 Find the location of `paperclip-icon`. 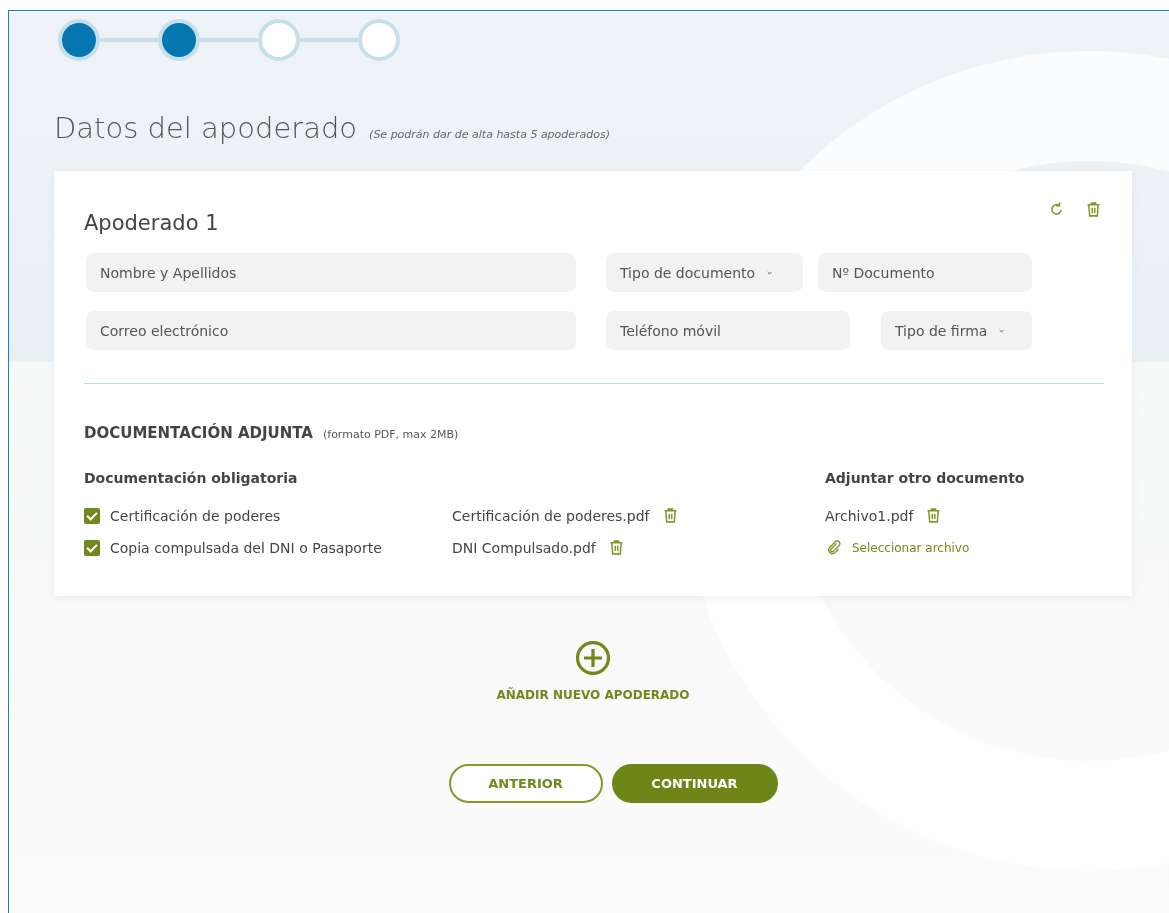

paperclip-icon is located at coordinates (833, 547).